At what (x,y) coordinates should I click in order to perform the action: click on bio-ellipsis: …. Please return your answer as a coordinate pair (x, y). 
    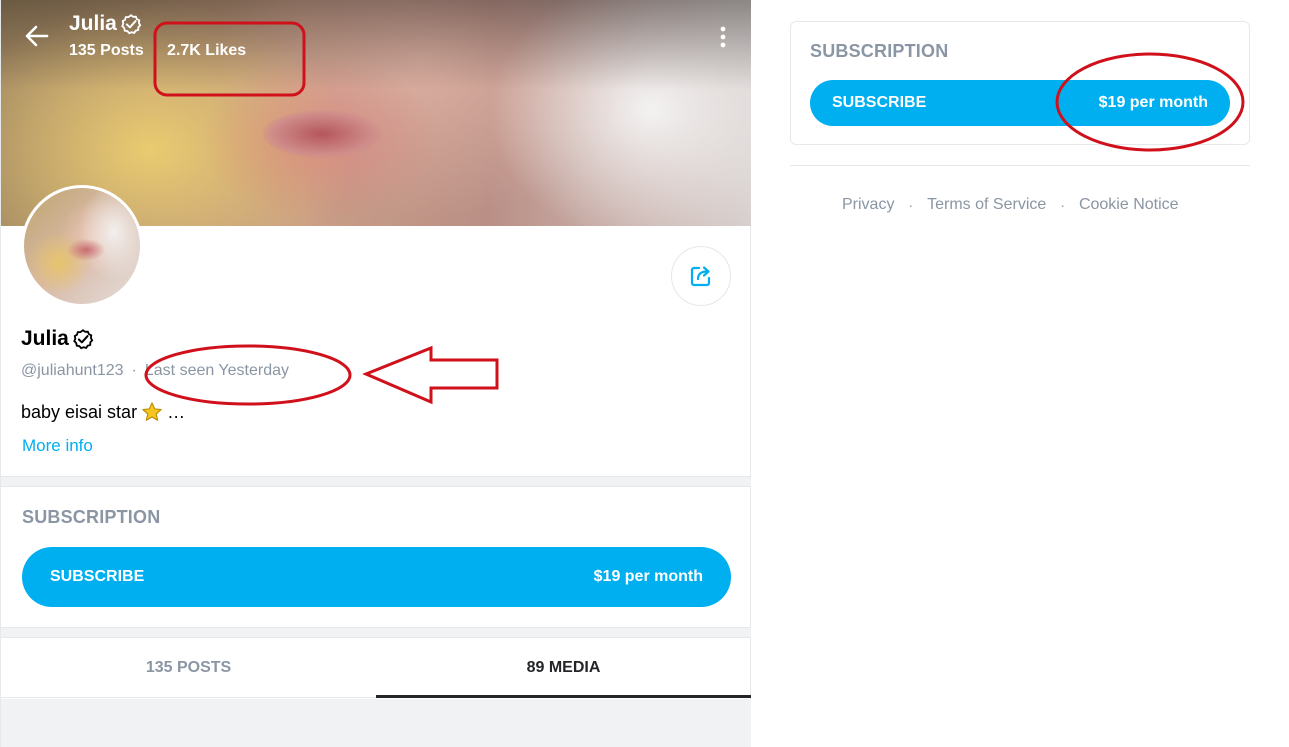
    Looking at the image, I should click on (176, 411).